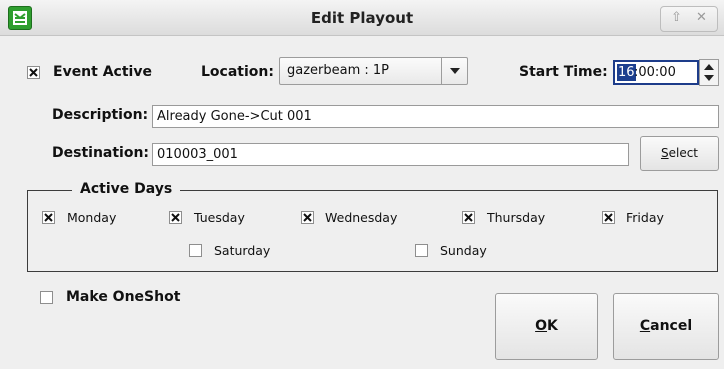  I want to click on thursday-checkbox, so click(468, 217).